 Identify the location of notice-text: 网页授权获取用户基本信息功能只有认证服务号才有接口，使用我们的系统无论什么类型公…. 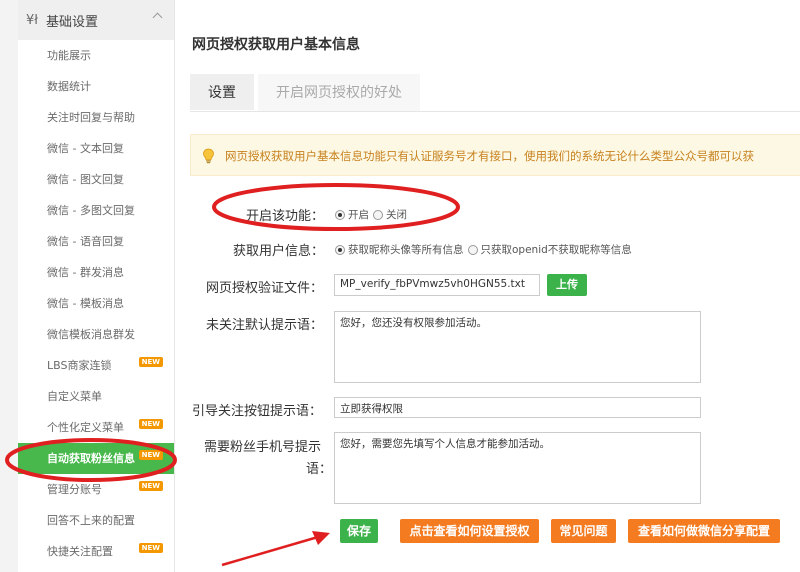
(489, 156).